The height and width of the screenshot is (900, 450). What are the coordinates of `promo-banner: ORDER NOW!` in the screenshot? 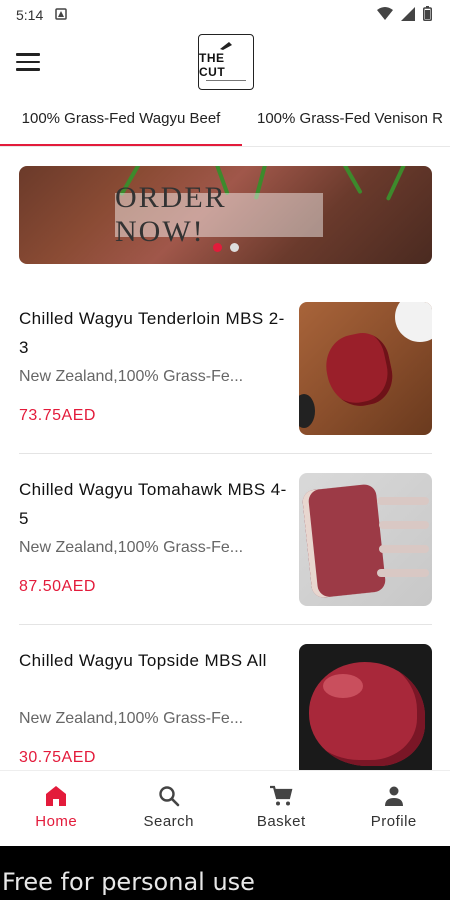 It's located at (225, 215).